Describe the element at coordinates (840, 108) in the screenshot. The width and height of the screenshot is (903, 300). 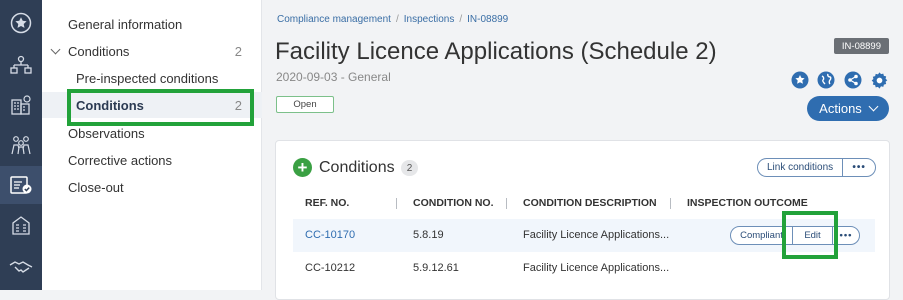
I see `actions-button-label: Actions` at that location.